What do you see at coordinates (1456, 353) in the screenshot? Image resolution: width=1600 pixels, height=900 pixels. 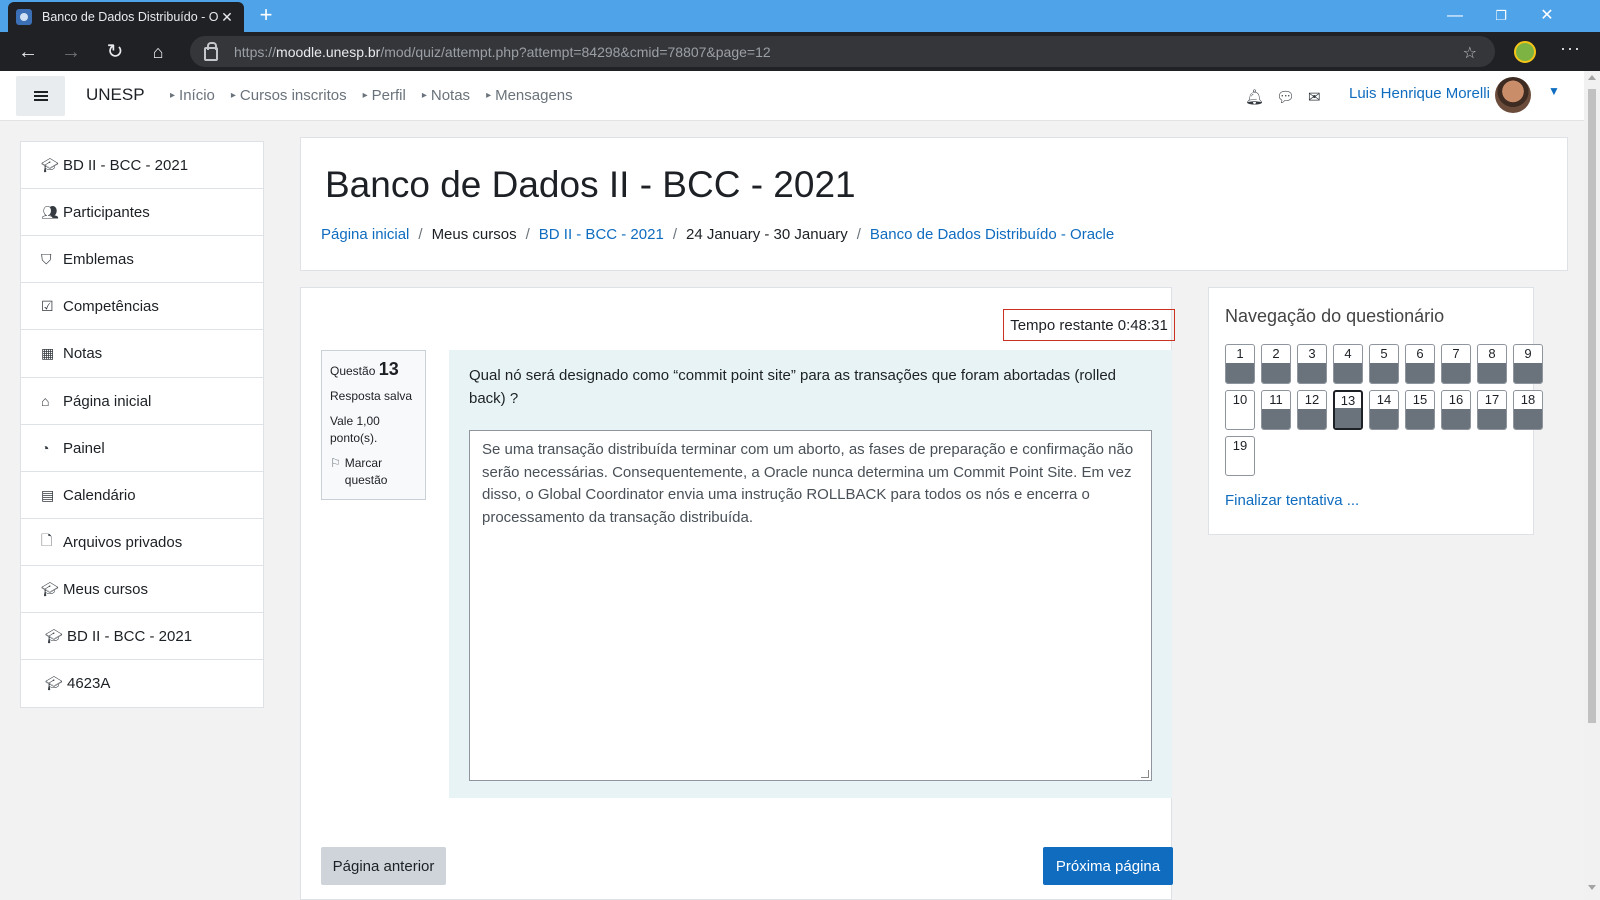 I see `question-nav-number: 7` at bounding box center [1456, 353].